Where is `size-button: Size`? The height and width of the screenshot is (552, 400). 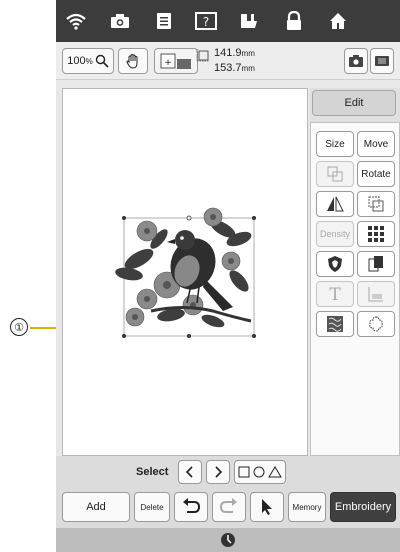
size-button: Size is located at coordinates (335, 144).